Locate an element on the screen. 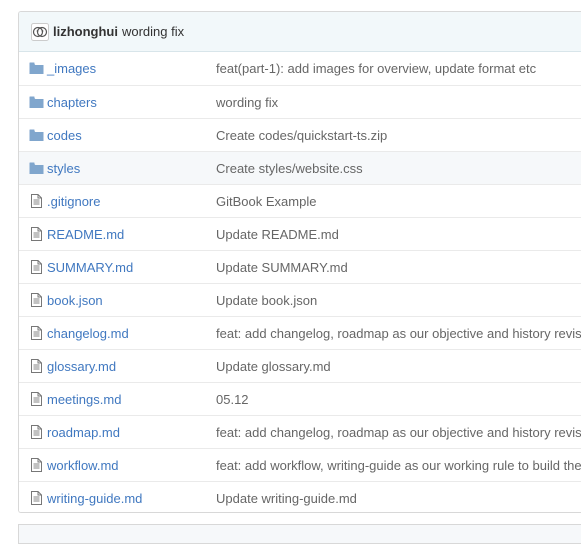 Image resolution: width=581 pixels, height=544 pixels. table-row: writing-guide.md Update writing-guide.md is located at coordinates (300, 496).